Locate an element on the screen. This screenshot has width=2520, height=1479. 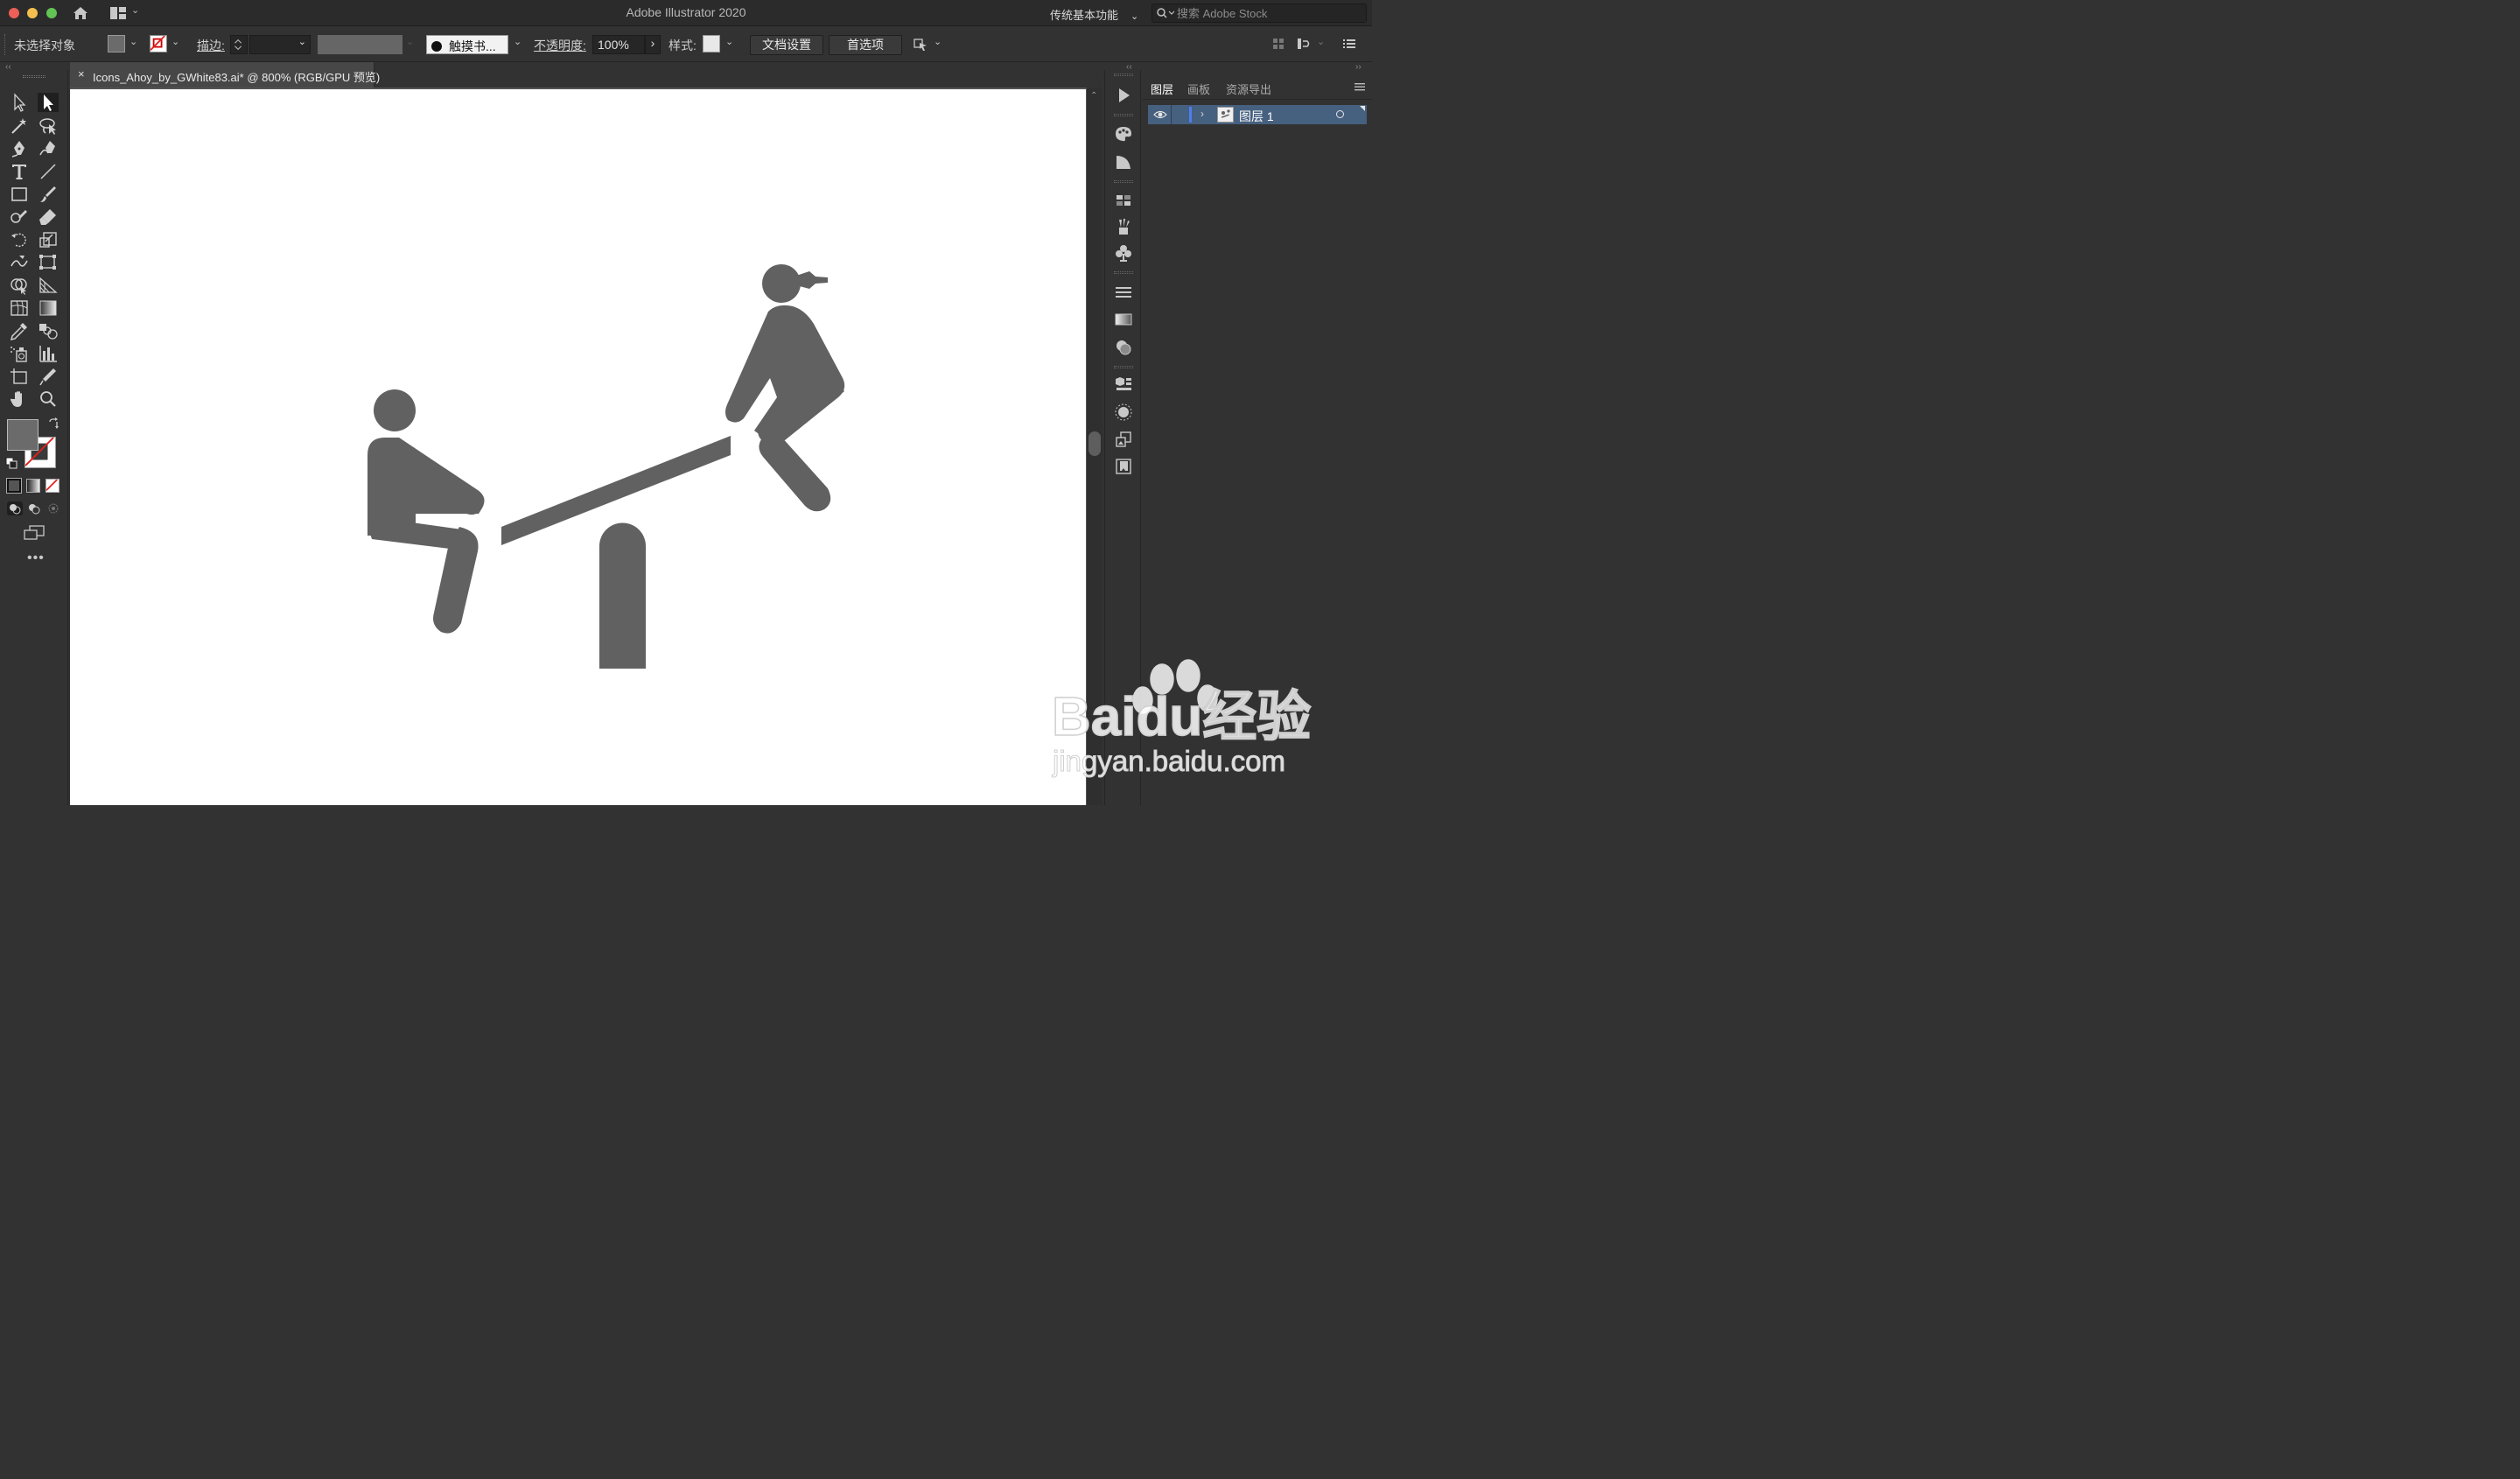
select-similar-icon is located at coordinates (920, 45).